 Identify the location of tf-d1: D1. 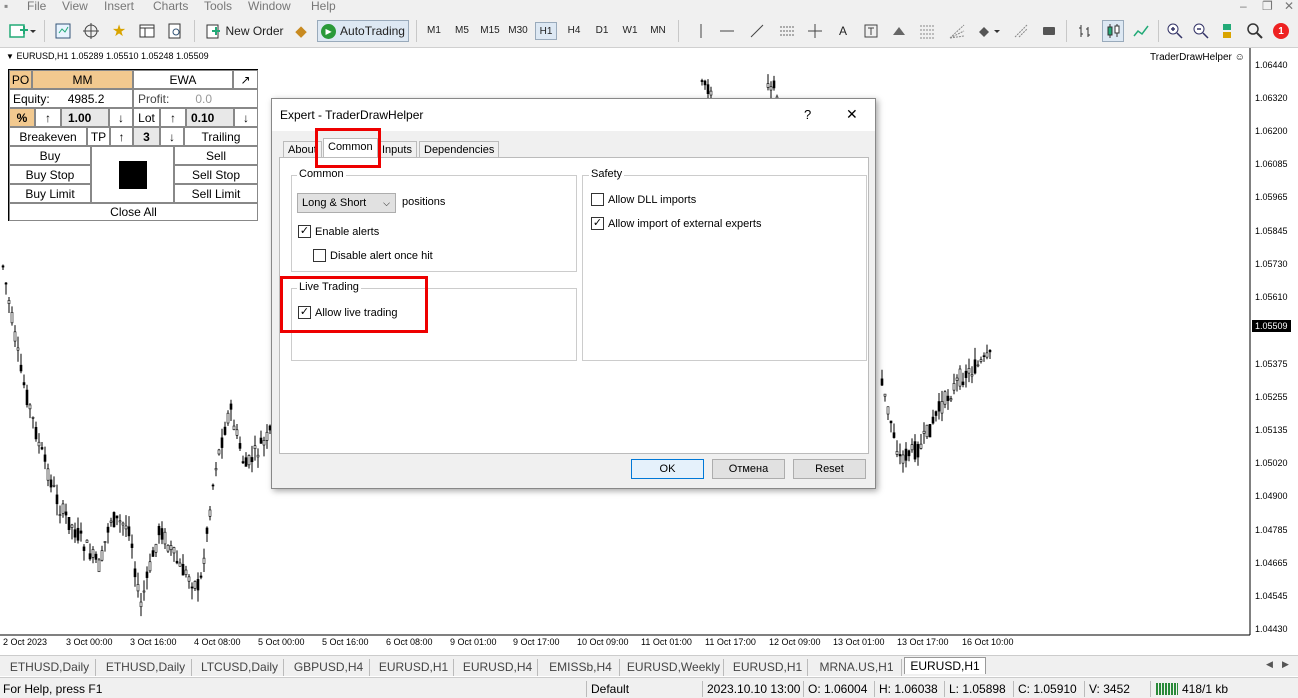
(602, 31).